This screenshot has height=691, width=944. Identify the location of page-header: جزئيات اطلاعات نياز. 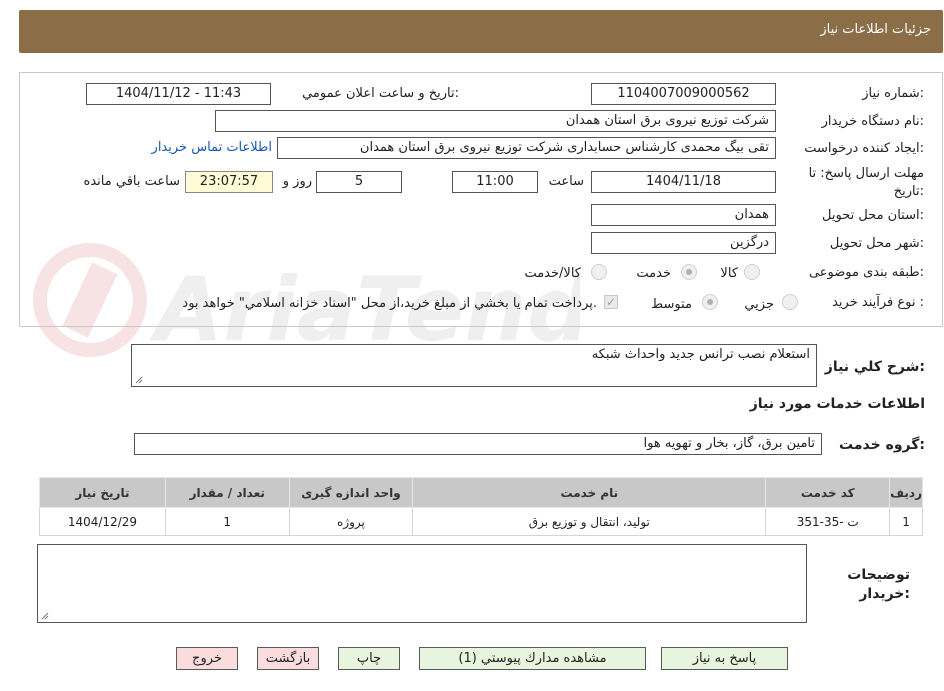
(481, 31).